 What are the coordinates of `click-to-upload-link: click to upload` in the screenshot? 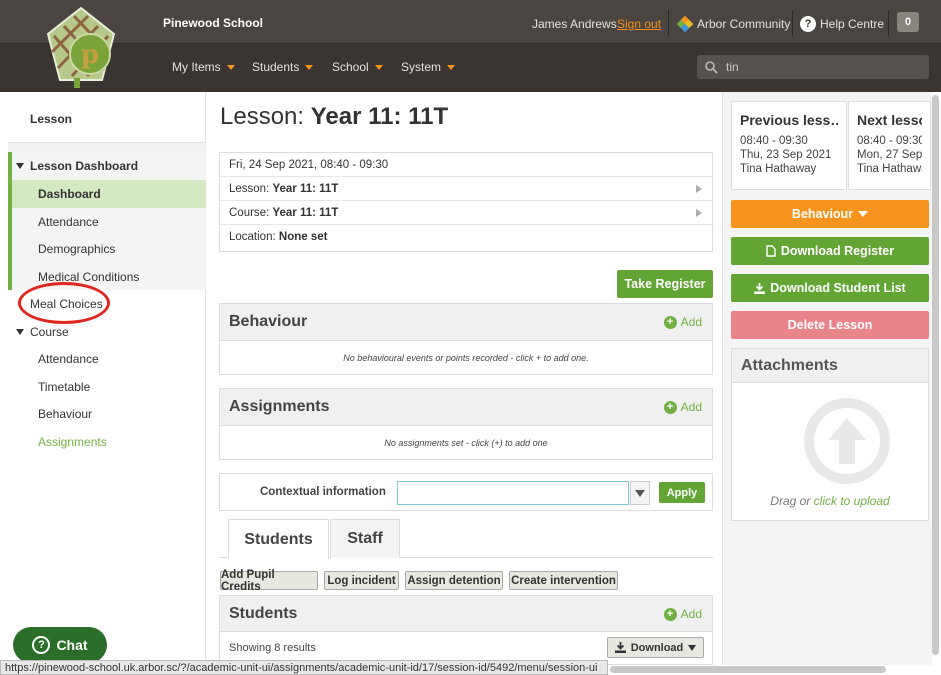 It's located at (852, 501).